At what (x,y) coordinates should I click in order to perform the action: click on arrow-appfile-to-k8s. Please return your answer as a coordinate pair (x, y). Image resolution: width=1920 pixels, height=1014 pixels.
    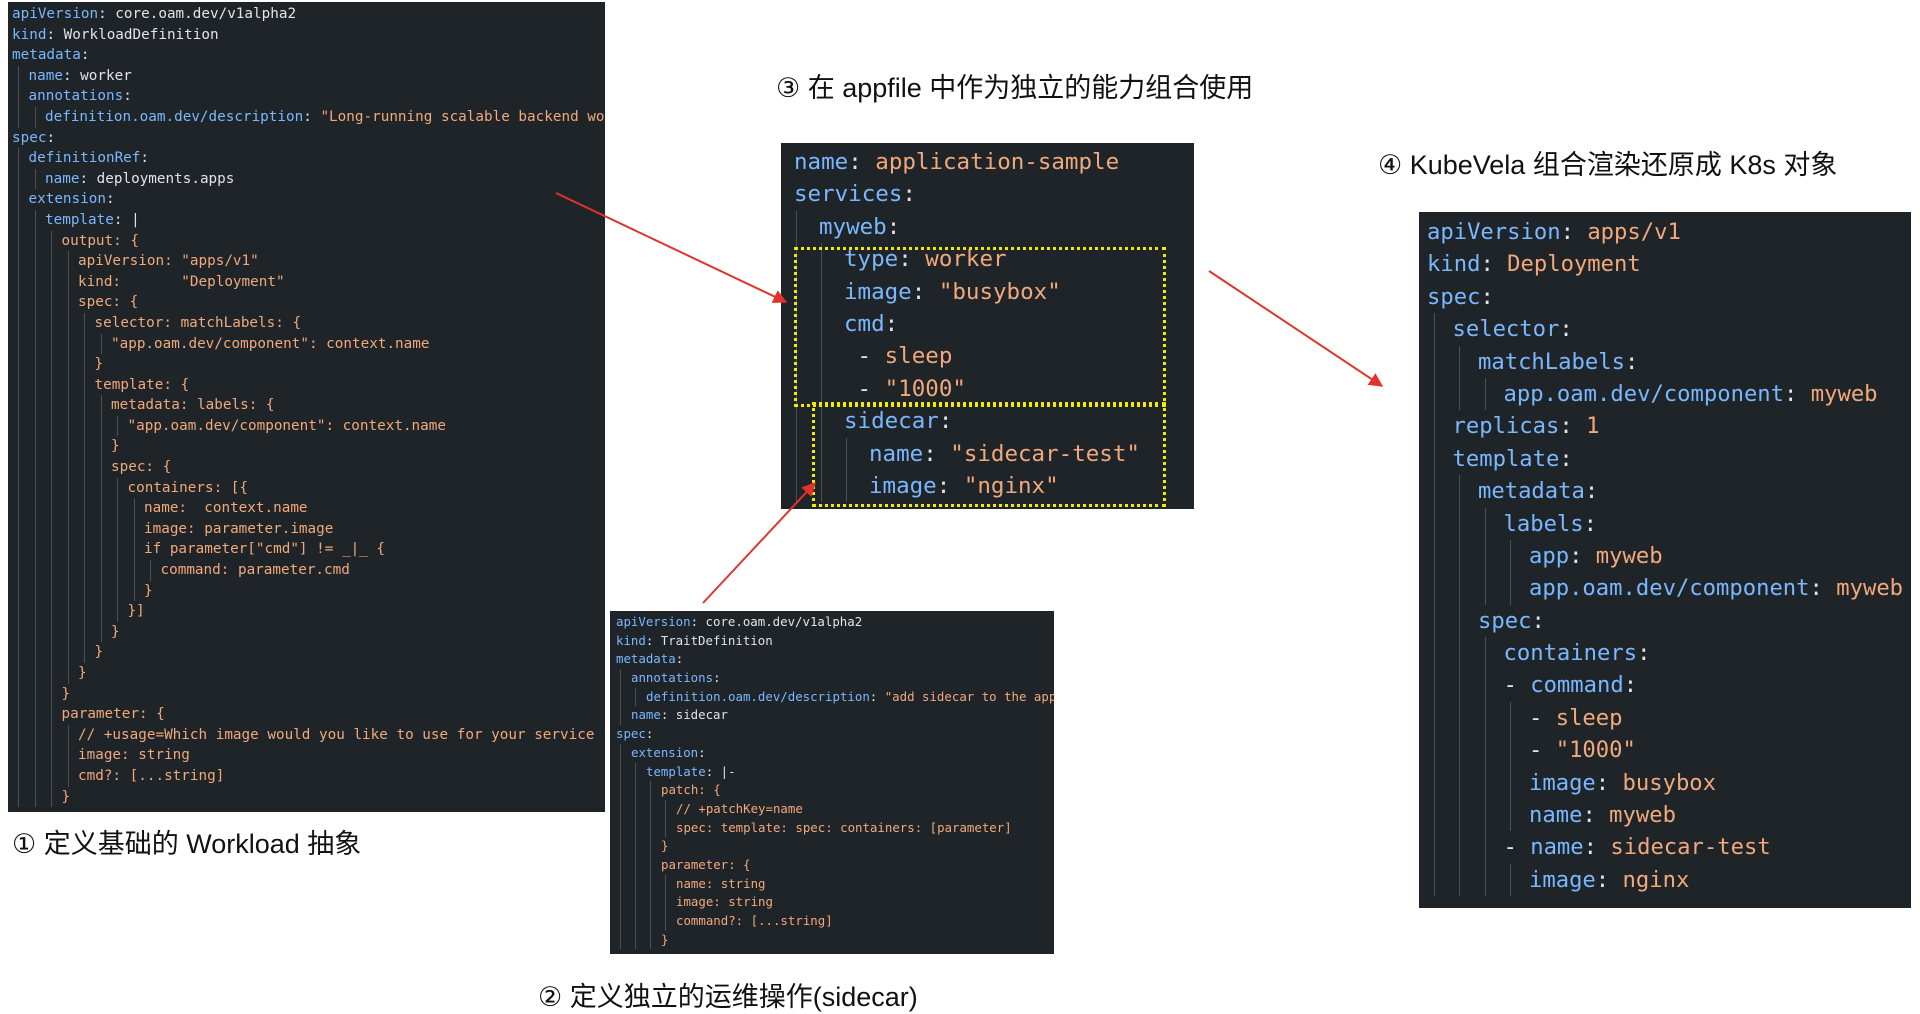
    Looking at the image, I should click on (1296, 328).